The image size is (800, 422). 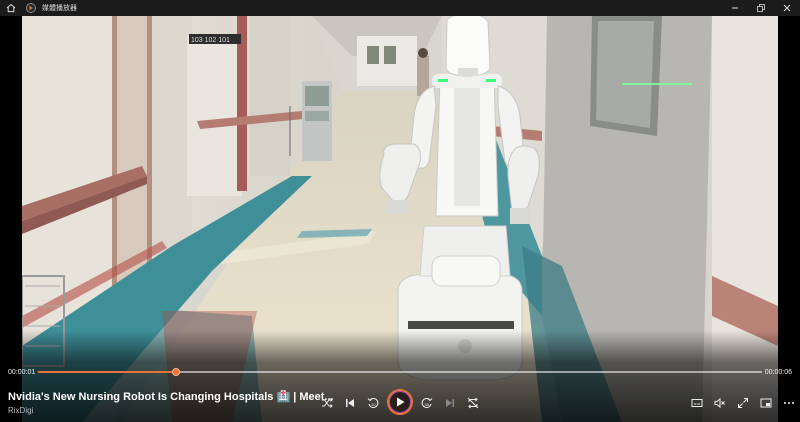 I want to click on next-icon, so click(x=450, y=403).